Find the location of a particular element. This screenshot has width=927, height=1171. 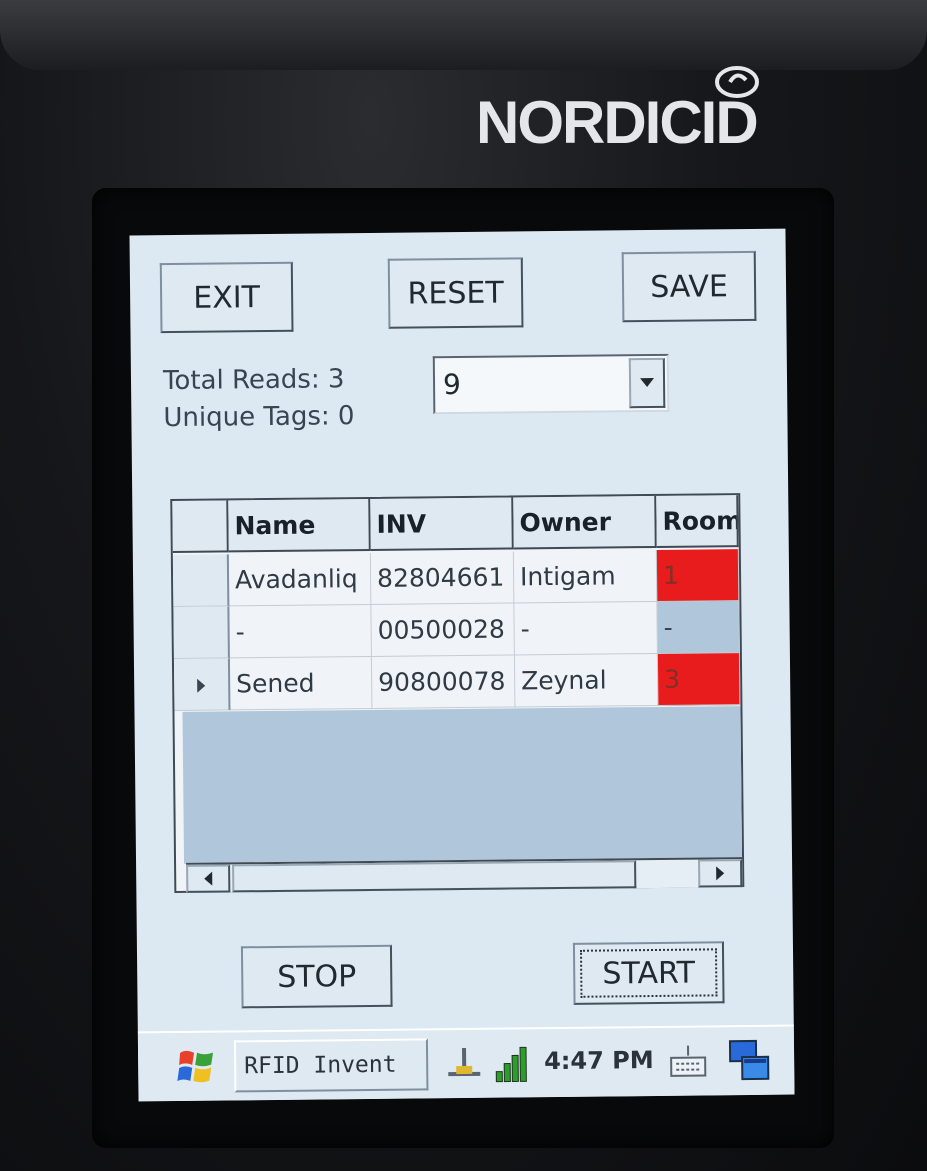

room-dropdown-value: 9 is located at coordinates (452, 384).